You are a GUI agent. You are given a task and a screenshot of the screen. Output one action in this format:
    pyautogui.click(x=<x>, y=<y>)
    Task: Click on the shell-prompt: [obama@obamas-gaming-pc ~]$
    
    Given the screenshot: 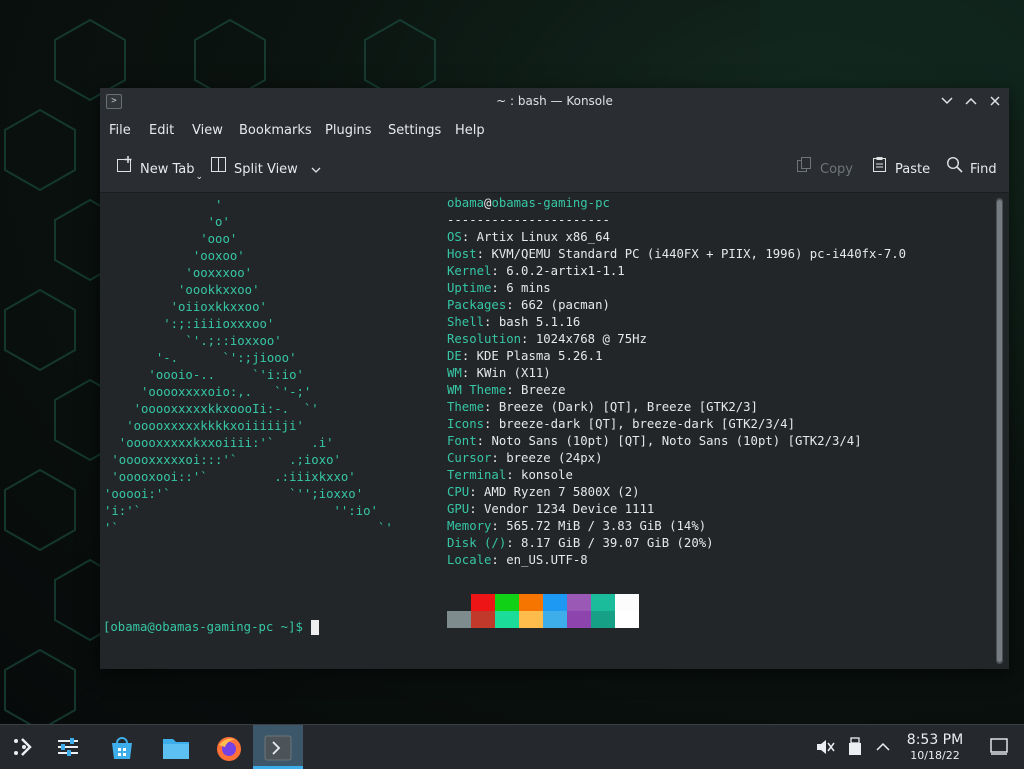 What is the action you would take?
    pyautogui.click(x=203, y=627)
    